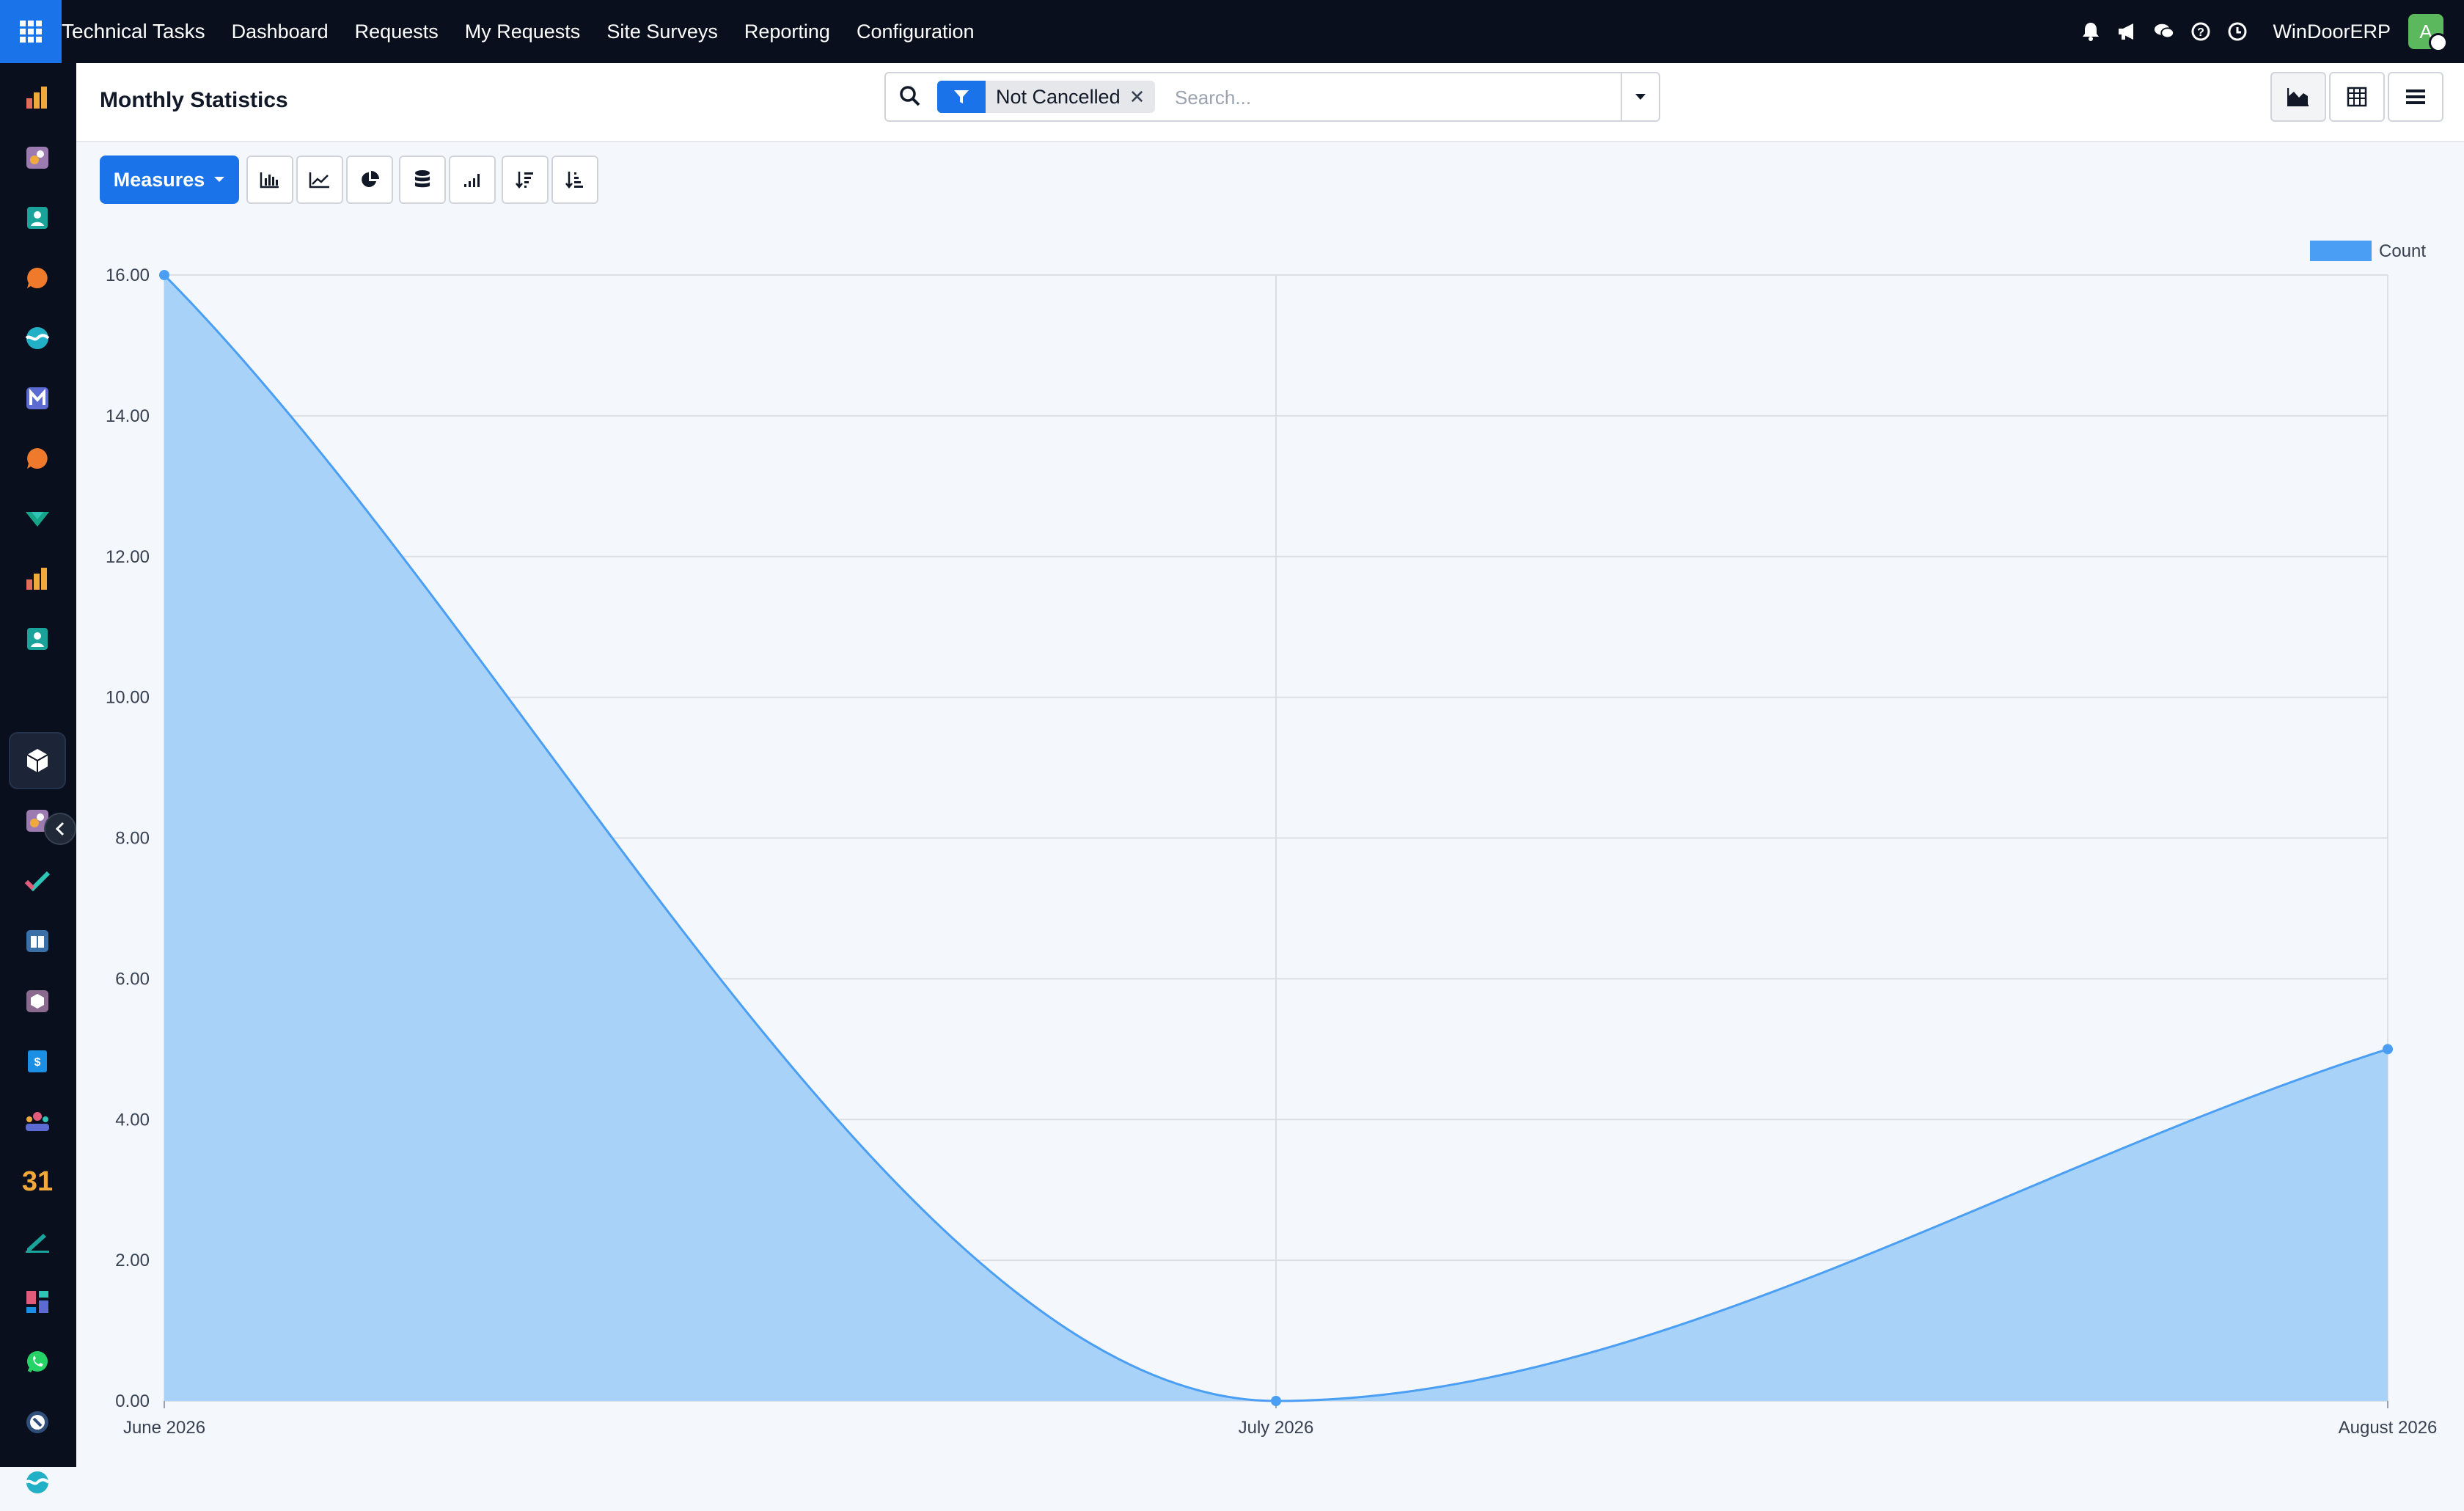  I want to click on megaphone-icon, so click(2127, 31).